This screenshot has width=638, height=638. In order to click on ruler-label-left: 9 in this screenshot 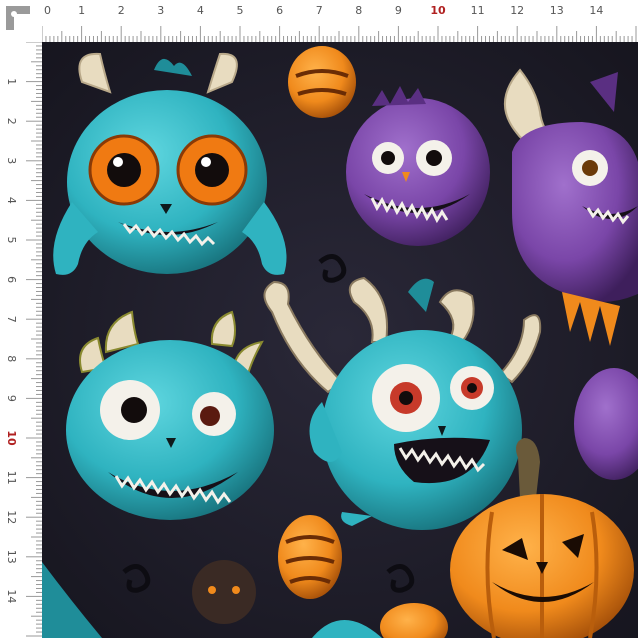, I will do `click(11, 398)`.